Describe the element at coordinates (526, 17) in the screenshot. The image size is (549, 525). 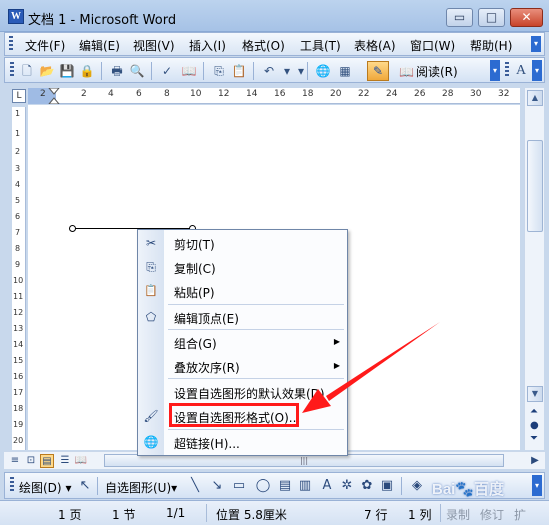
I see `close-button: ✕` at that location.